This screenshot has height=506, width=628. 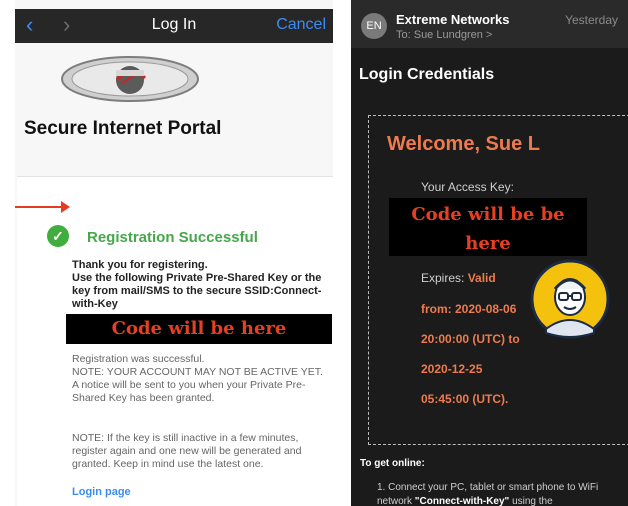 I want to click on code-placeholder-text: Code will be here, so click(x=199, y=328).